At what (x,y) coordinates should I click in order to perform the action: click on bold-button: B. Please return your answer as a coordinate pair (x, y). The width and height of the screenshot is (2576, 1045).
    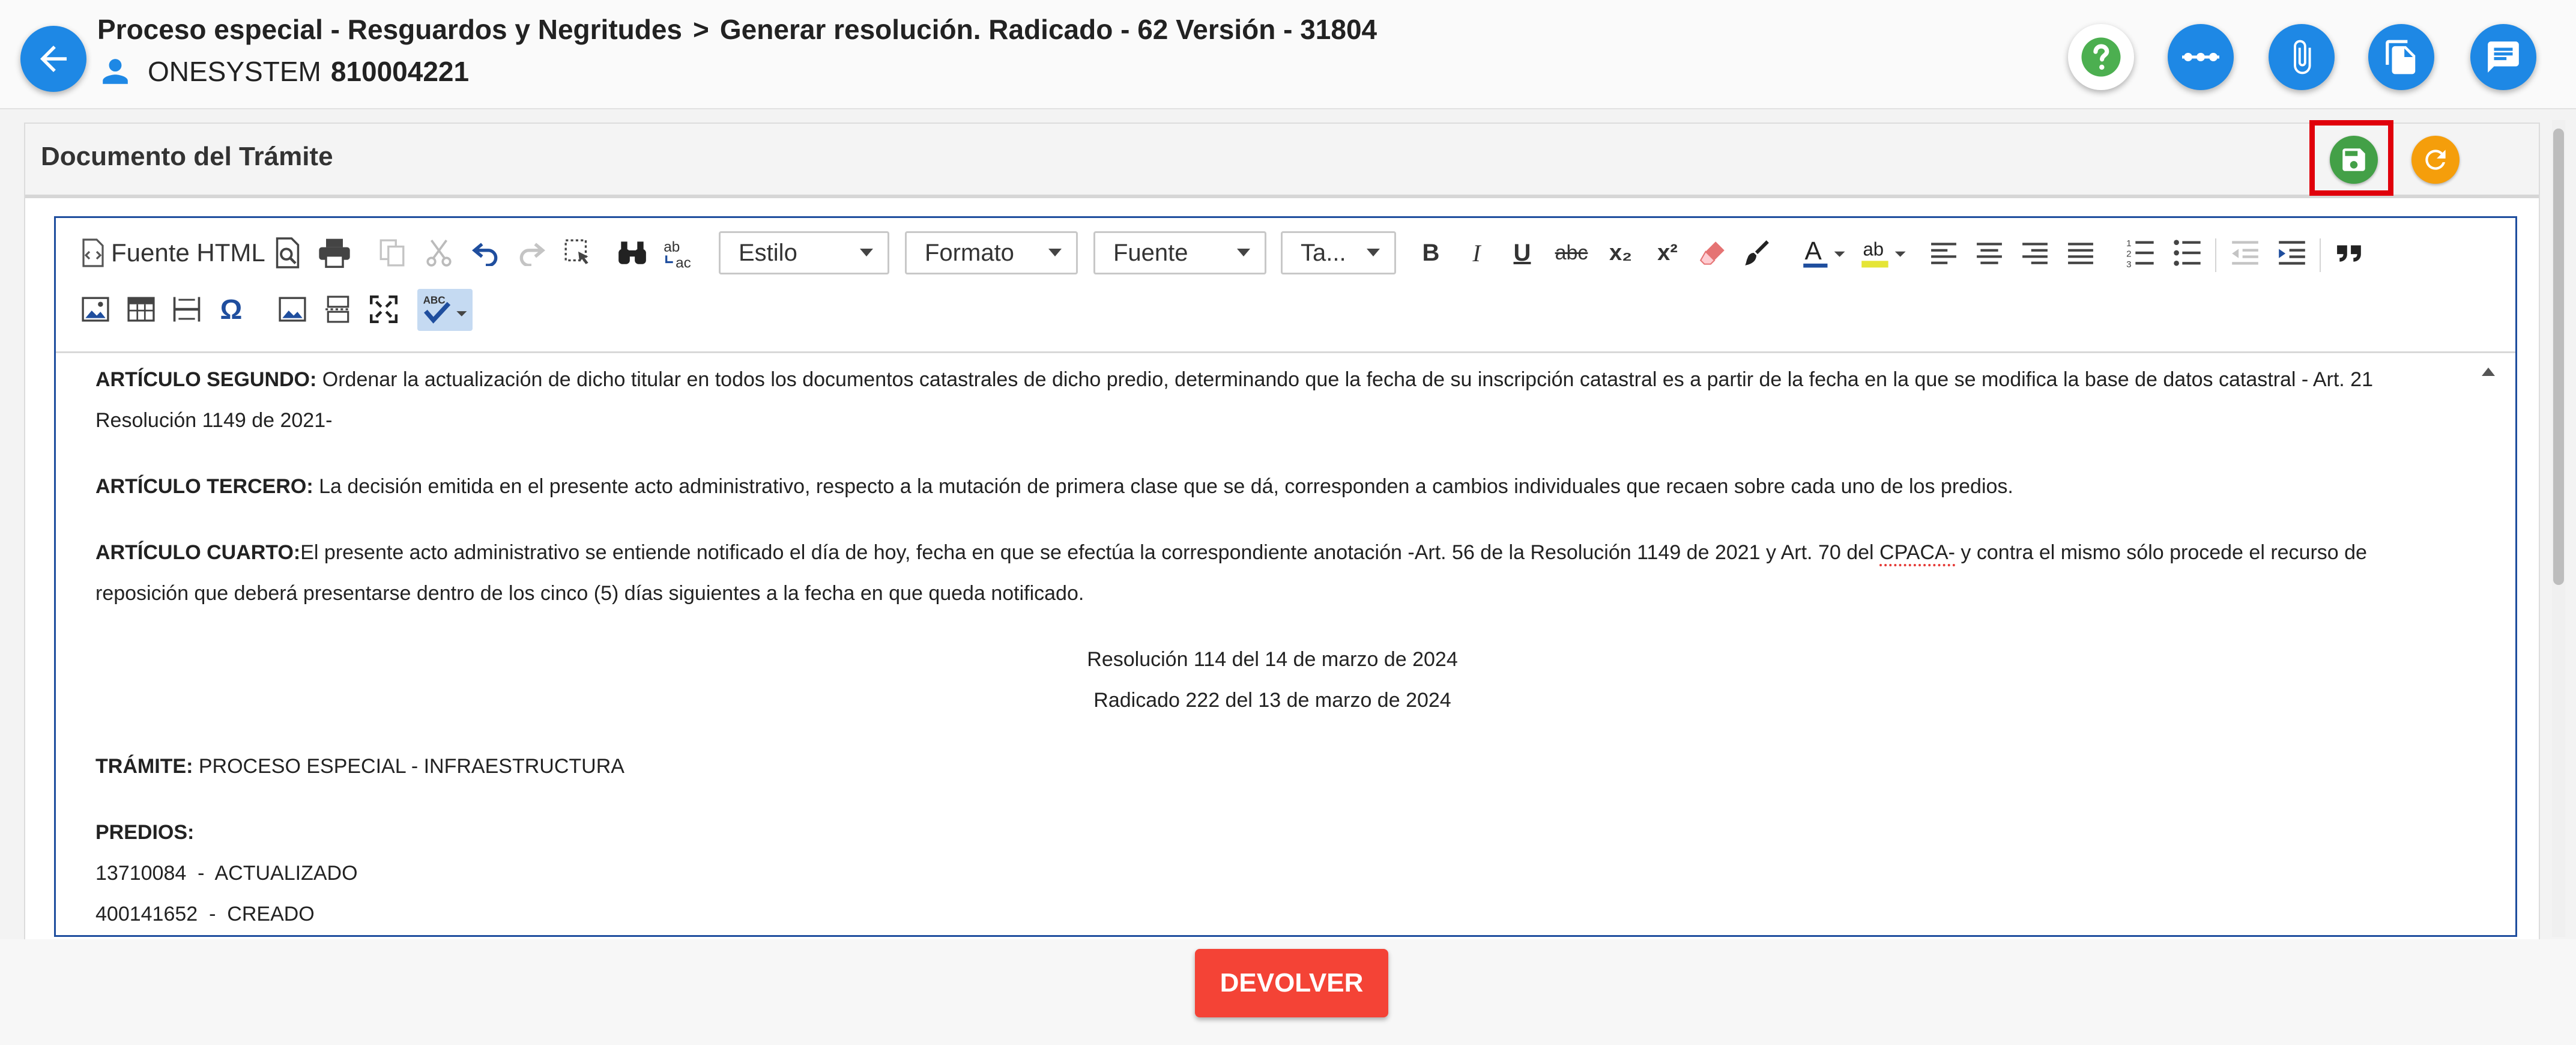
    Looking at the image, I should click on (1431, 253).